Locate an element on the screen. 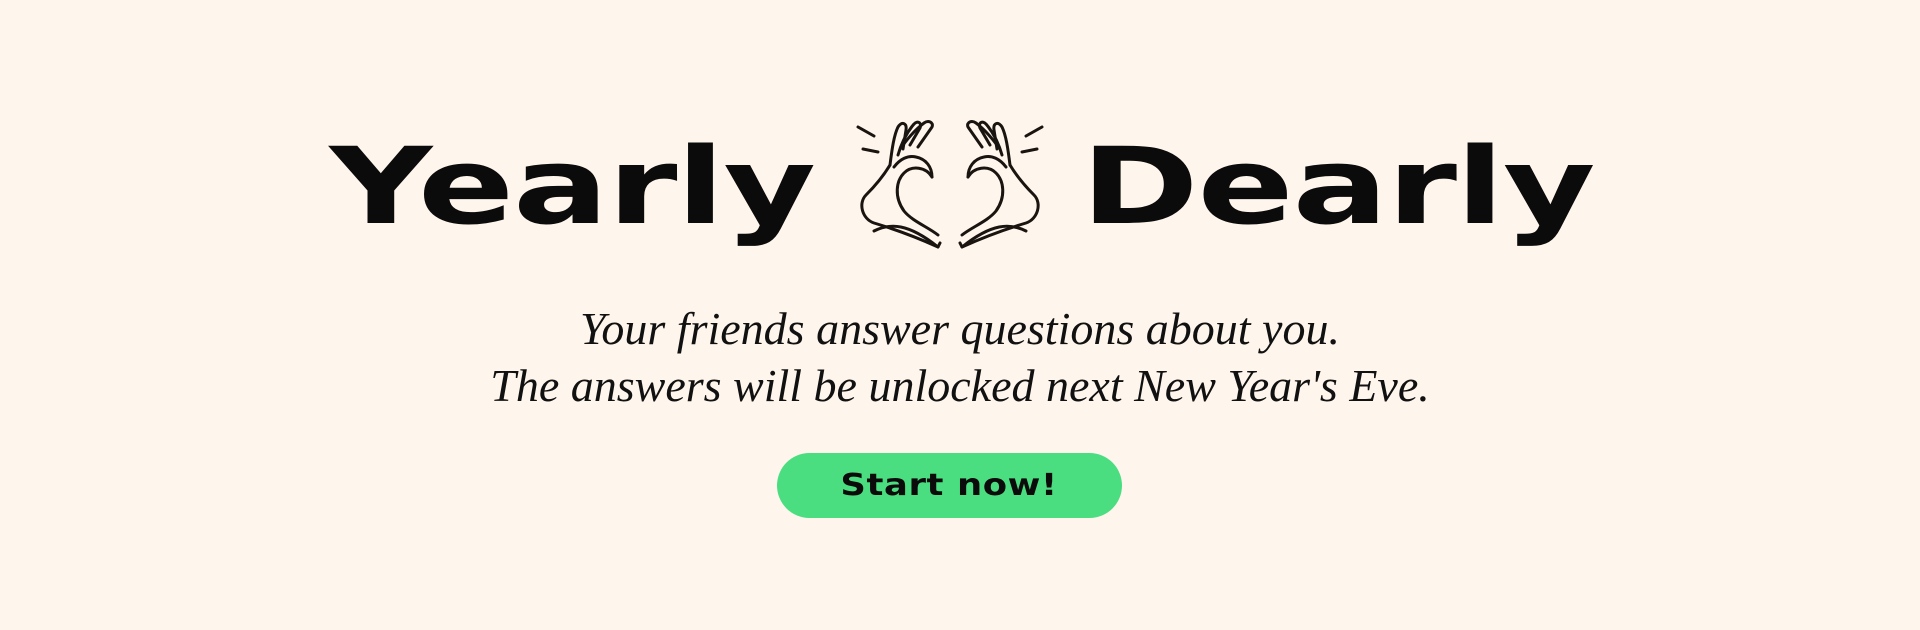 The image size is (1920, 630). start-now-button: Start now! is located at coordinates (949, 485).